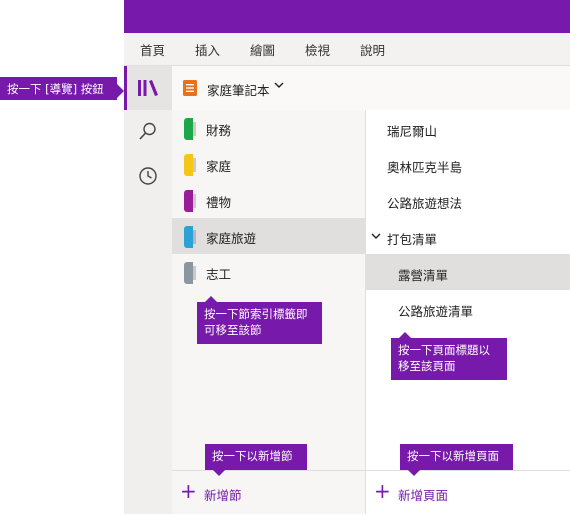 The image size is (570, 515). What do you see at coordinates (55, 89) in the screenshot?
I see `callout-text: 按一下 [導覽] 按鈕` at bounding box center [55, 89].